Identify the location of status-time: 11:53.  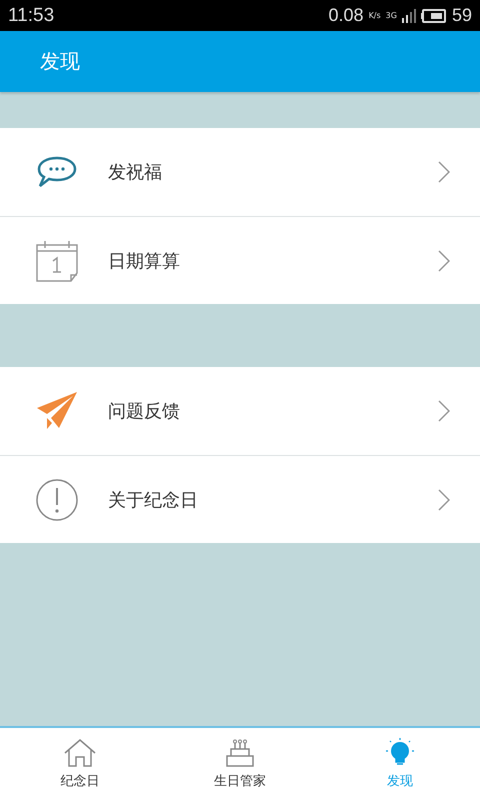
(31, 15).